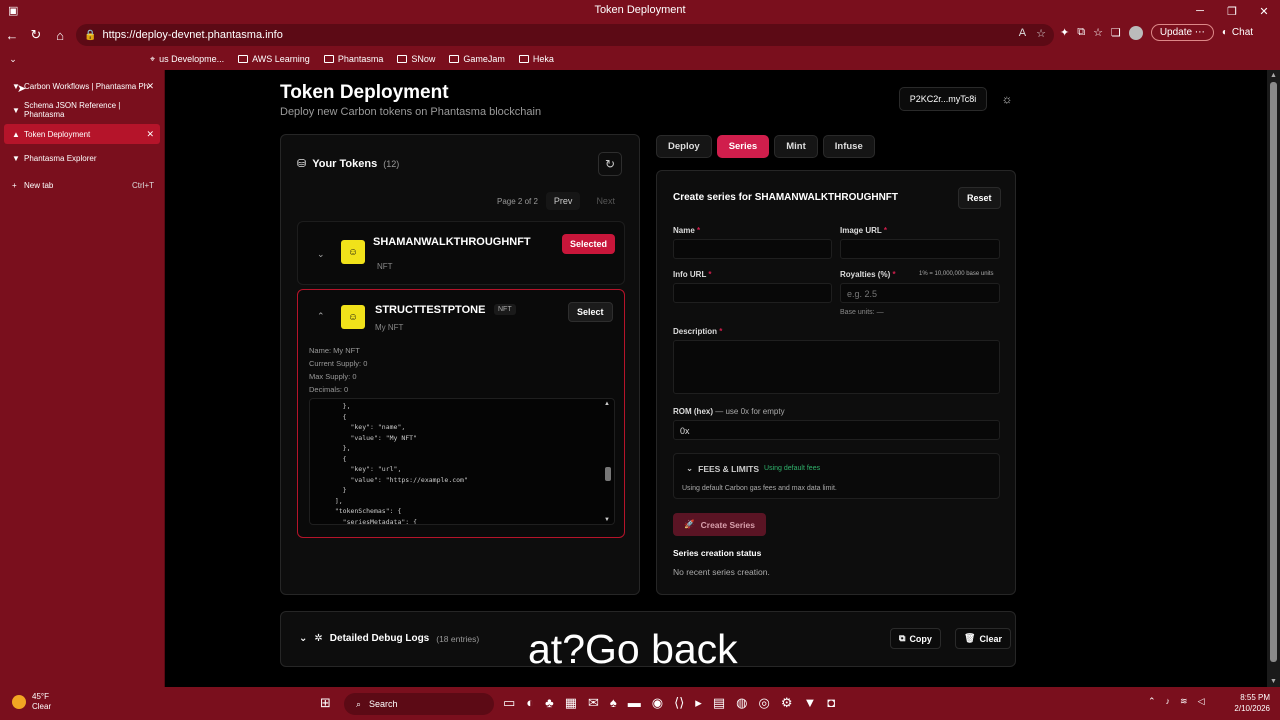  What do you see at coordinates (36, 35) in the screenshot?
I see `reload-icon: ↻` at bounding box center [36, 35].